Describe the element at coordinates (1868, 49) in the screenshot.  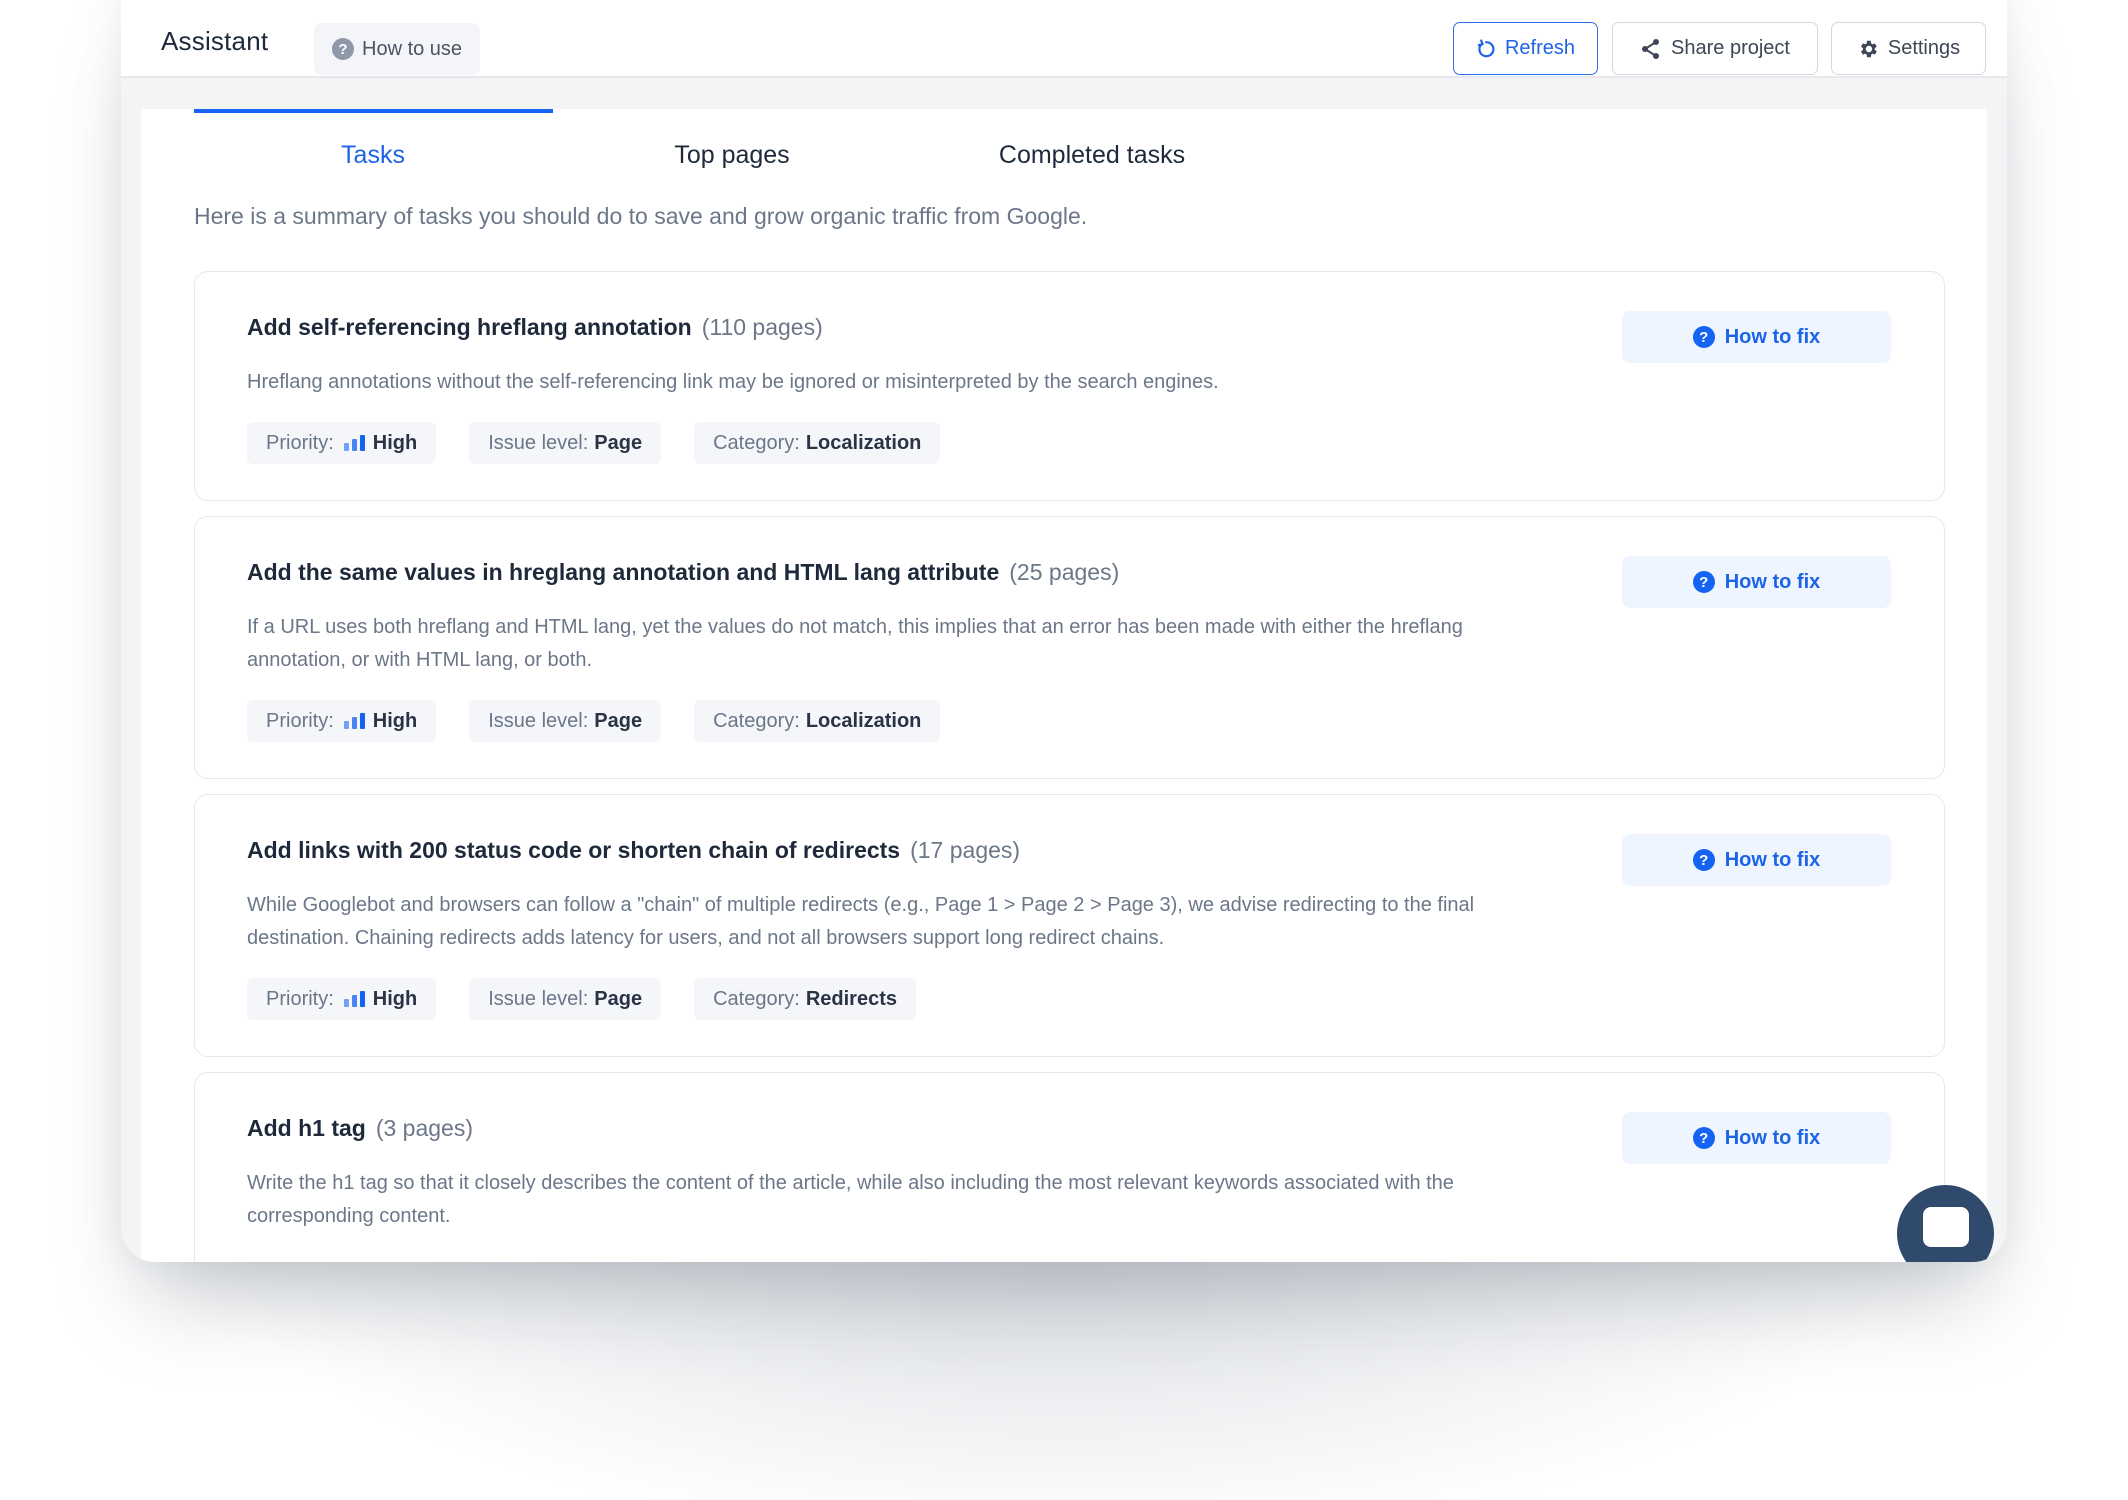
I see `gear-icon` at that location.